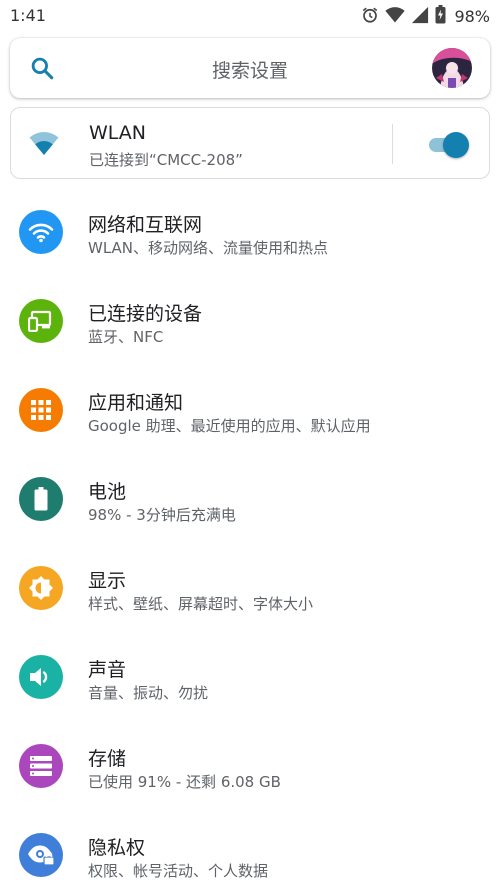  I want to click on item-subtitle: 已使用 91% - 还剩 6.08 GB, so click(184, 782).